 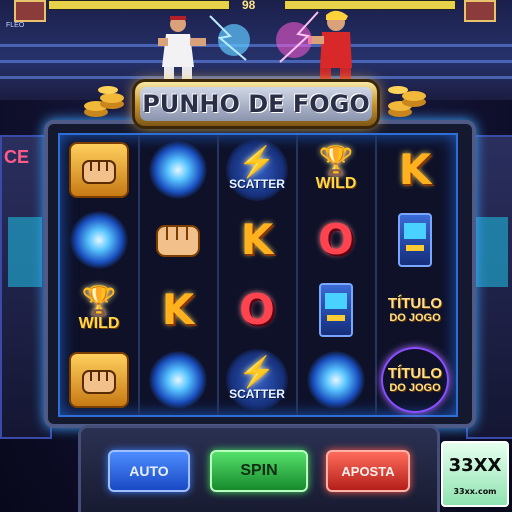 What do you see at coordinates (368, 471) in the screenshot?
I see `aposta-button: APOSTA` at bounding box center [368, 471].